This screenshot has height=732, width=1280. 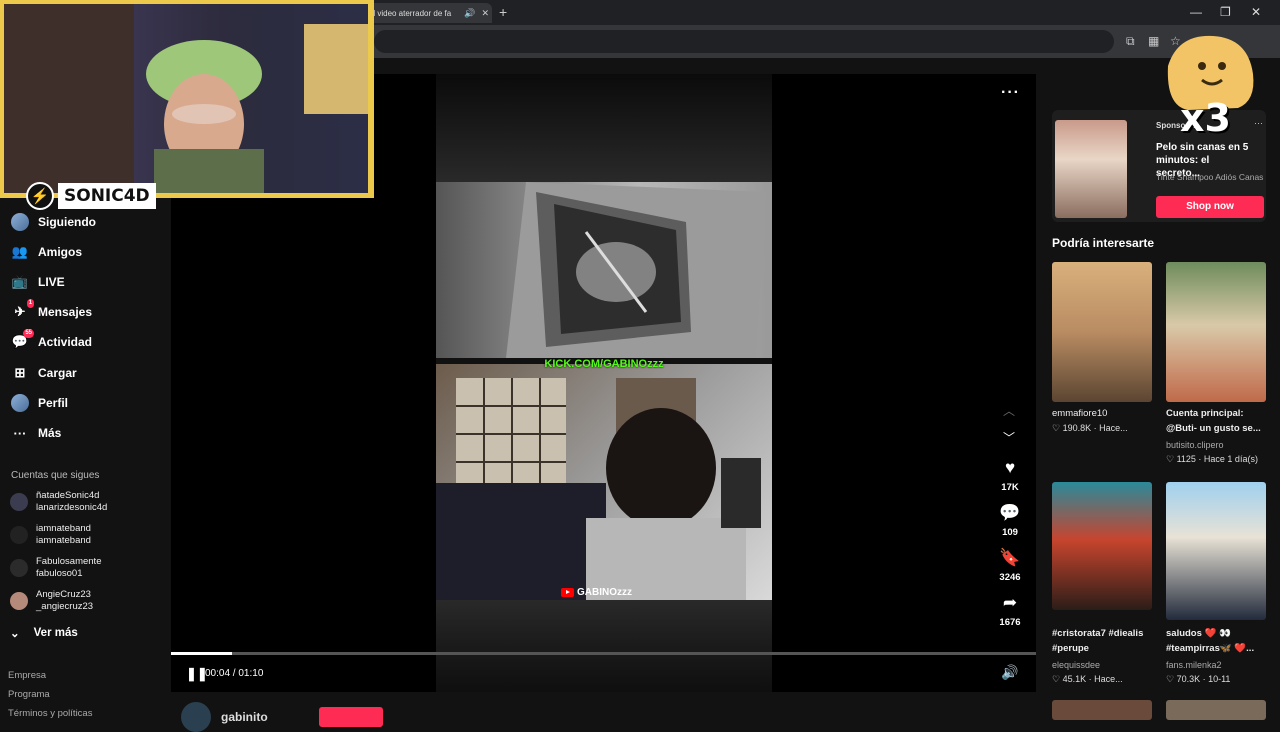 I want to click on room-illustration, so click(x=604, y=479).